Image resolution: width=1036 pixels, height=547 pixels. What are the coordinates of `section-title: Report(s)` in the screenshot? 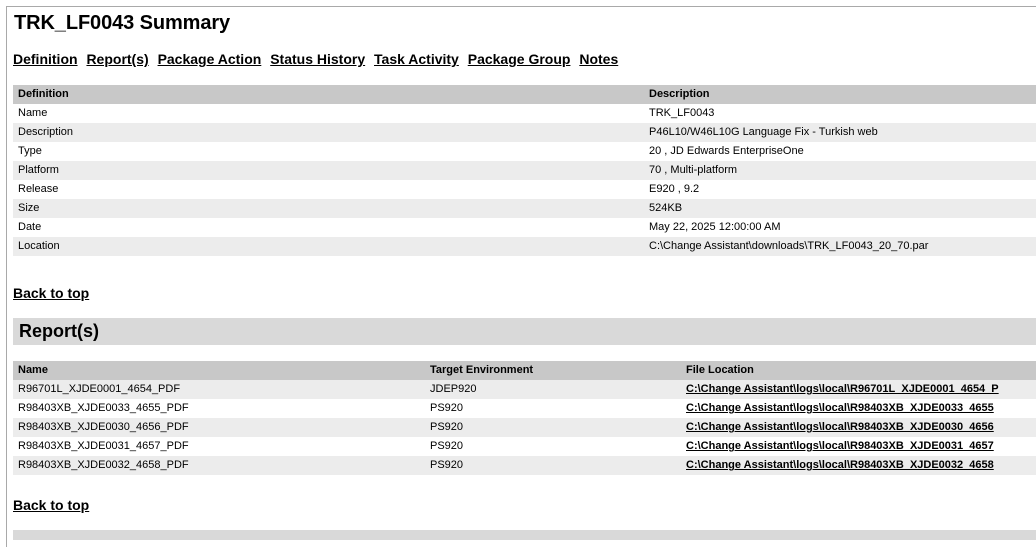 It's located at (59, 331).